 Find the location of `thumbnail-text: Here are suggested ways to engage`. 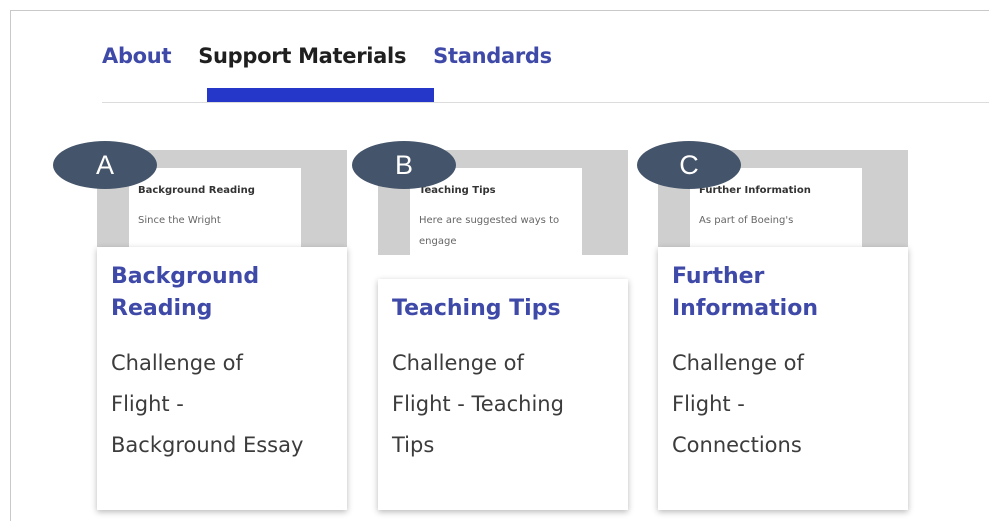

thumbnail-text: Here are suggested ways to engage is located at coordinates (489, 231).